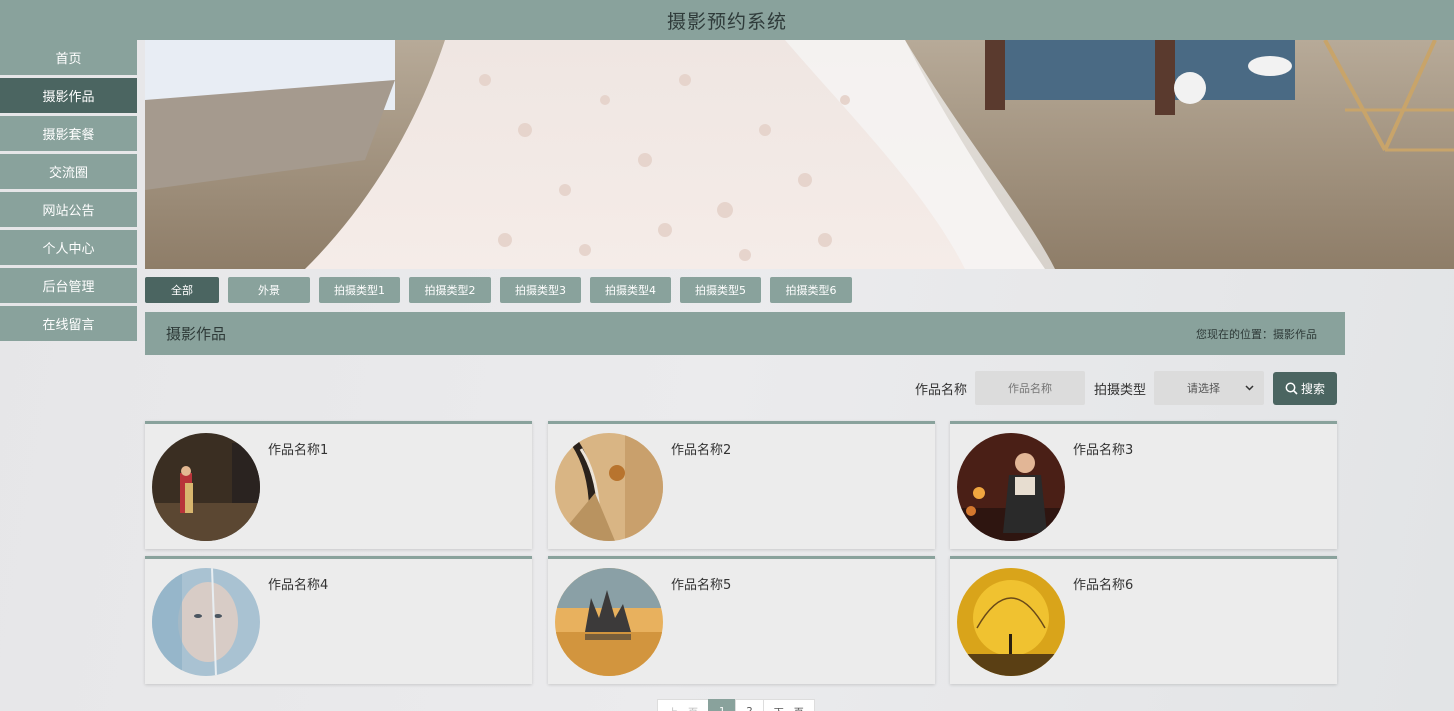 This screenshot has width=1454, height=711. I want to click on tab-all: 全部, so click(182, 290).